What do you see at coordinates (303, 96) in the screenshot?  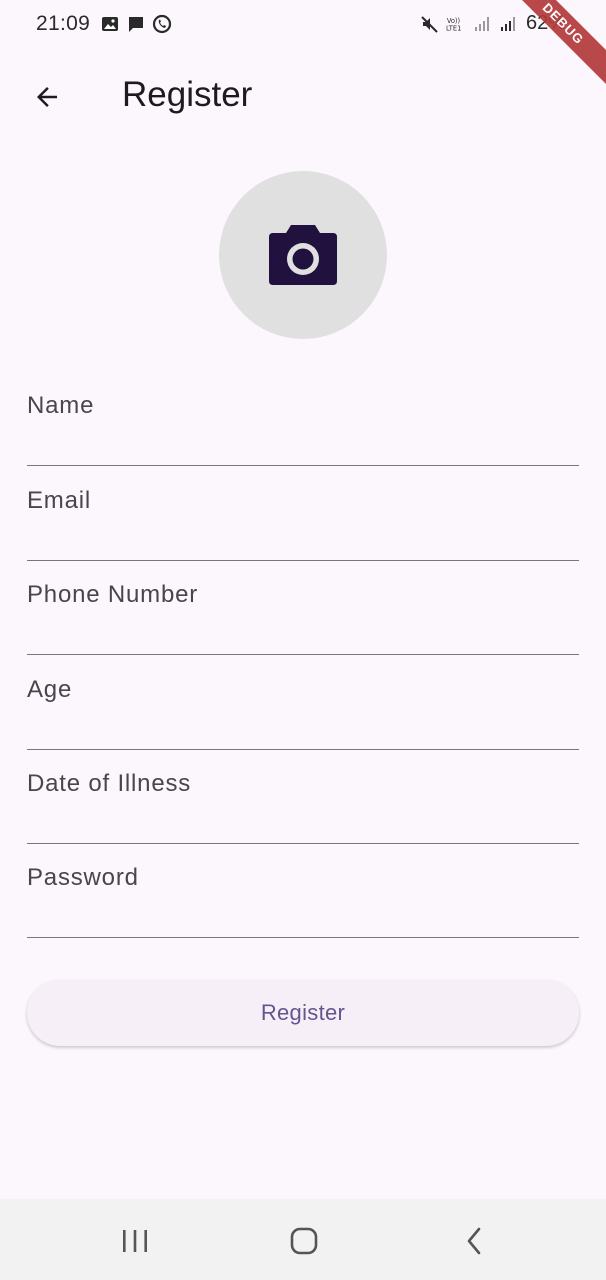 I see `app-bar: Register` at bounding box center [303, 96].